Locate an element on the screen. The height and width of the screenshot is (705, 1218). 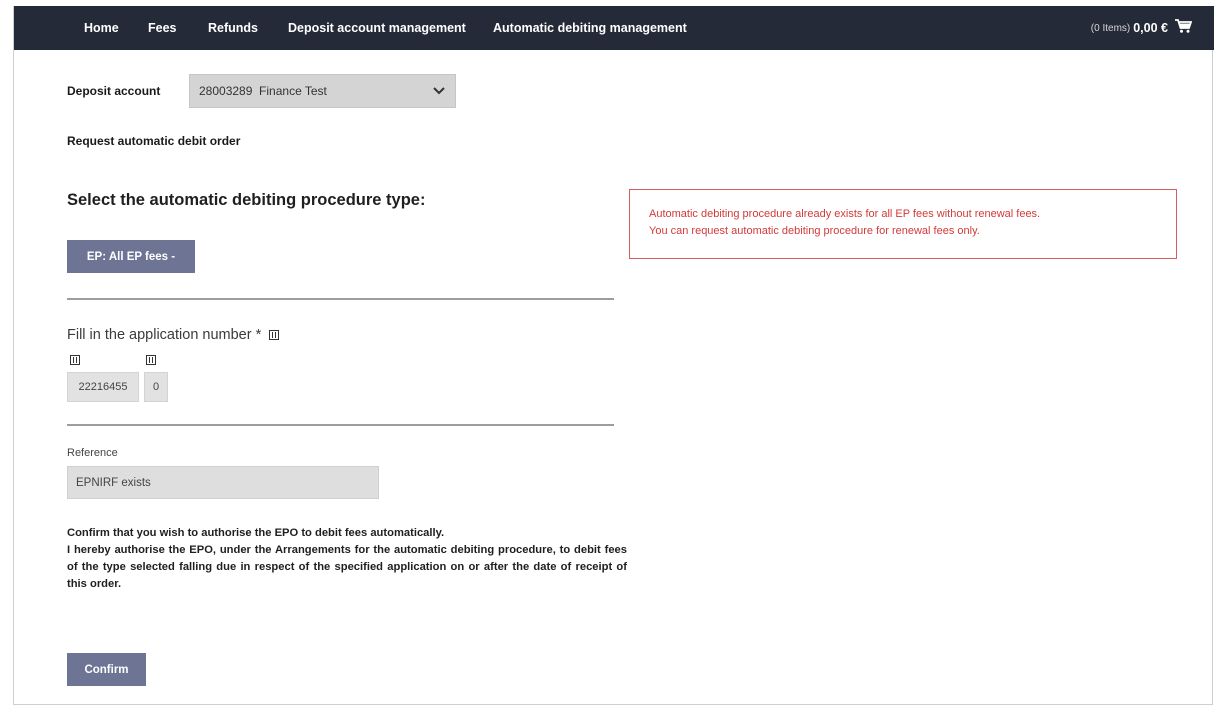
deposit-account-select: 28003289 Finance Test is located at coordinates (322, 91).